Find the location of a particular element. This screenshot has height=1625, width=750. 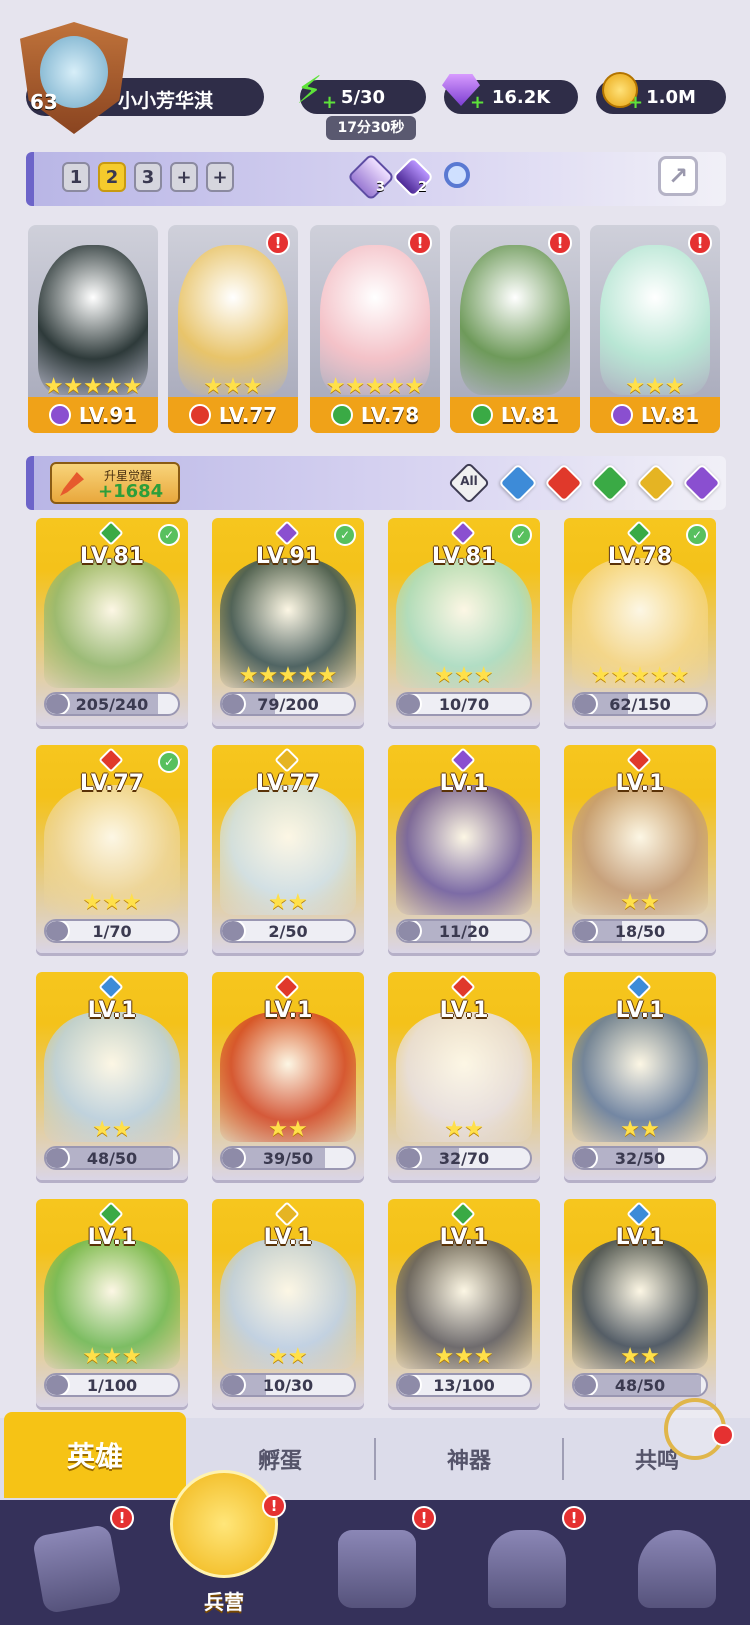

hero-card: ✓ LV.78 ★★★★★ 62/150 is located at coordinates (640, 622).